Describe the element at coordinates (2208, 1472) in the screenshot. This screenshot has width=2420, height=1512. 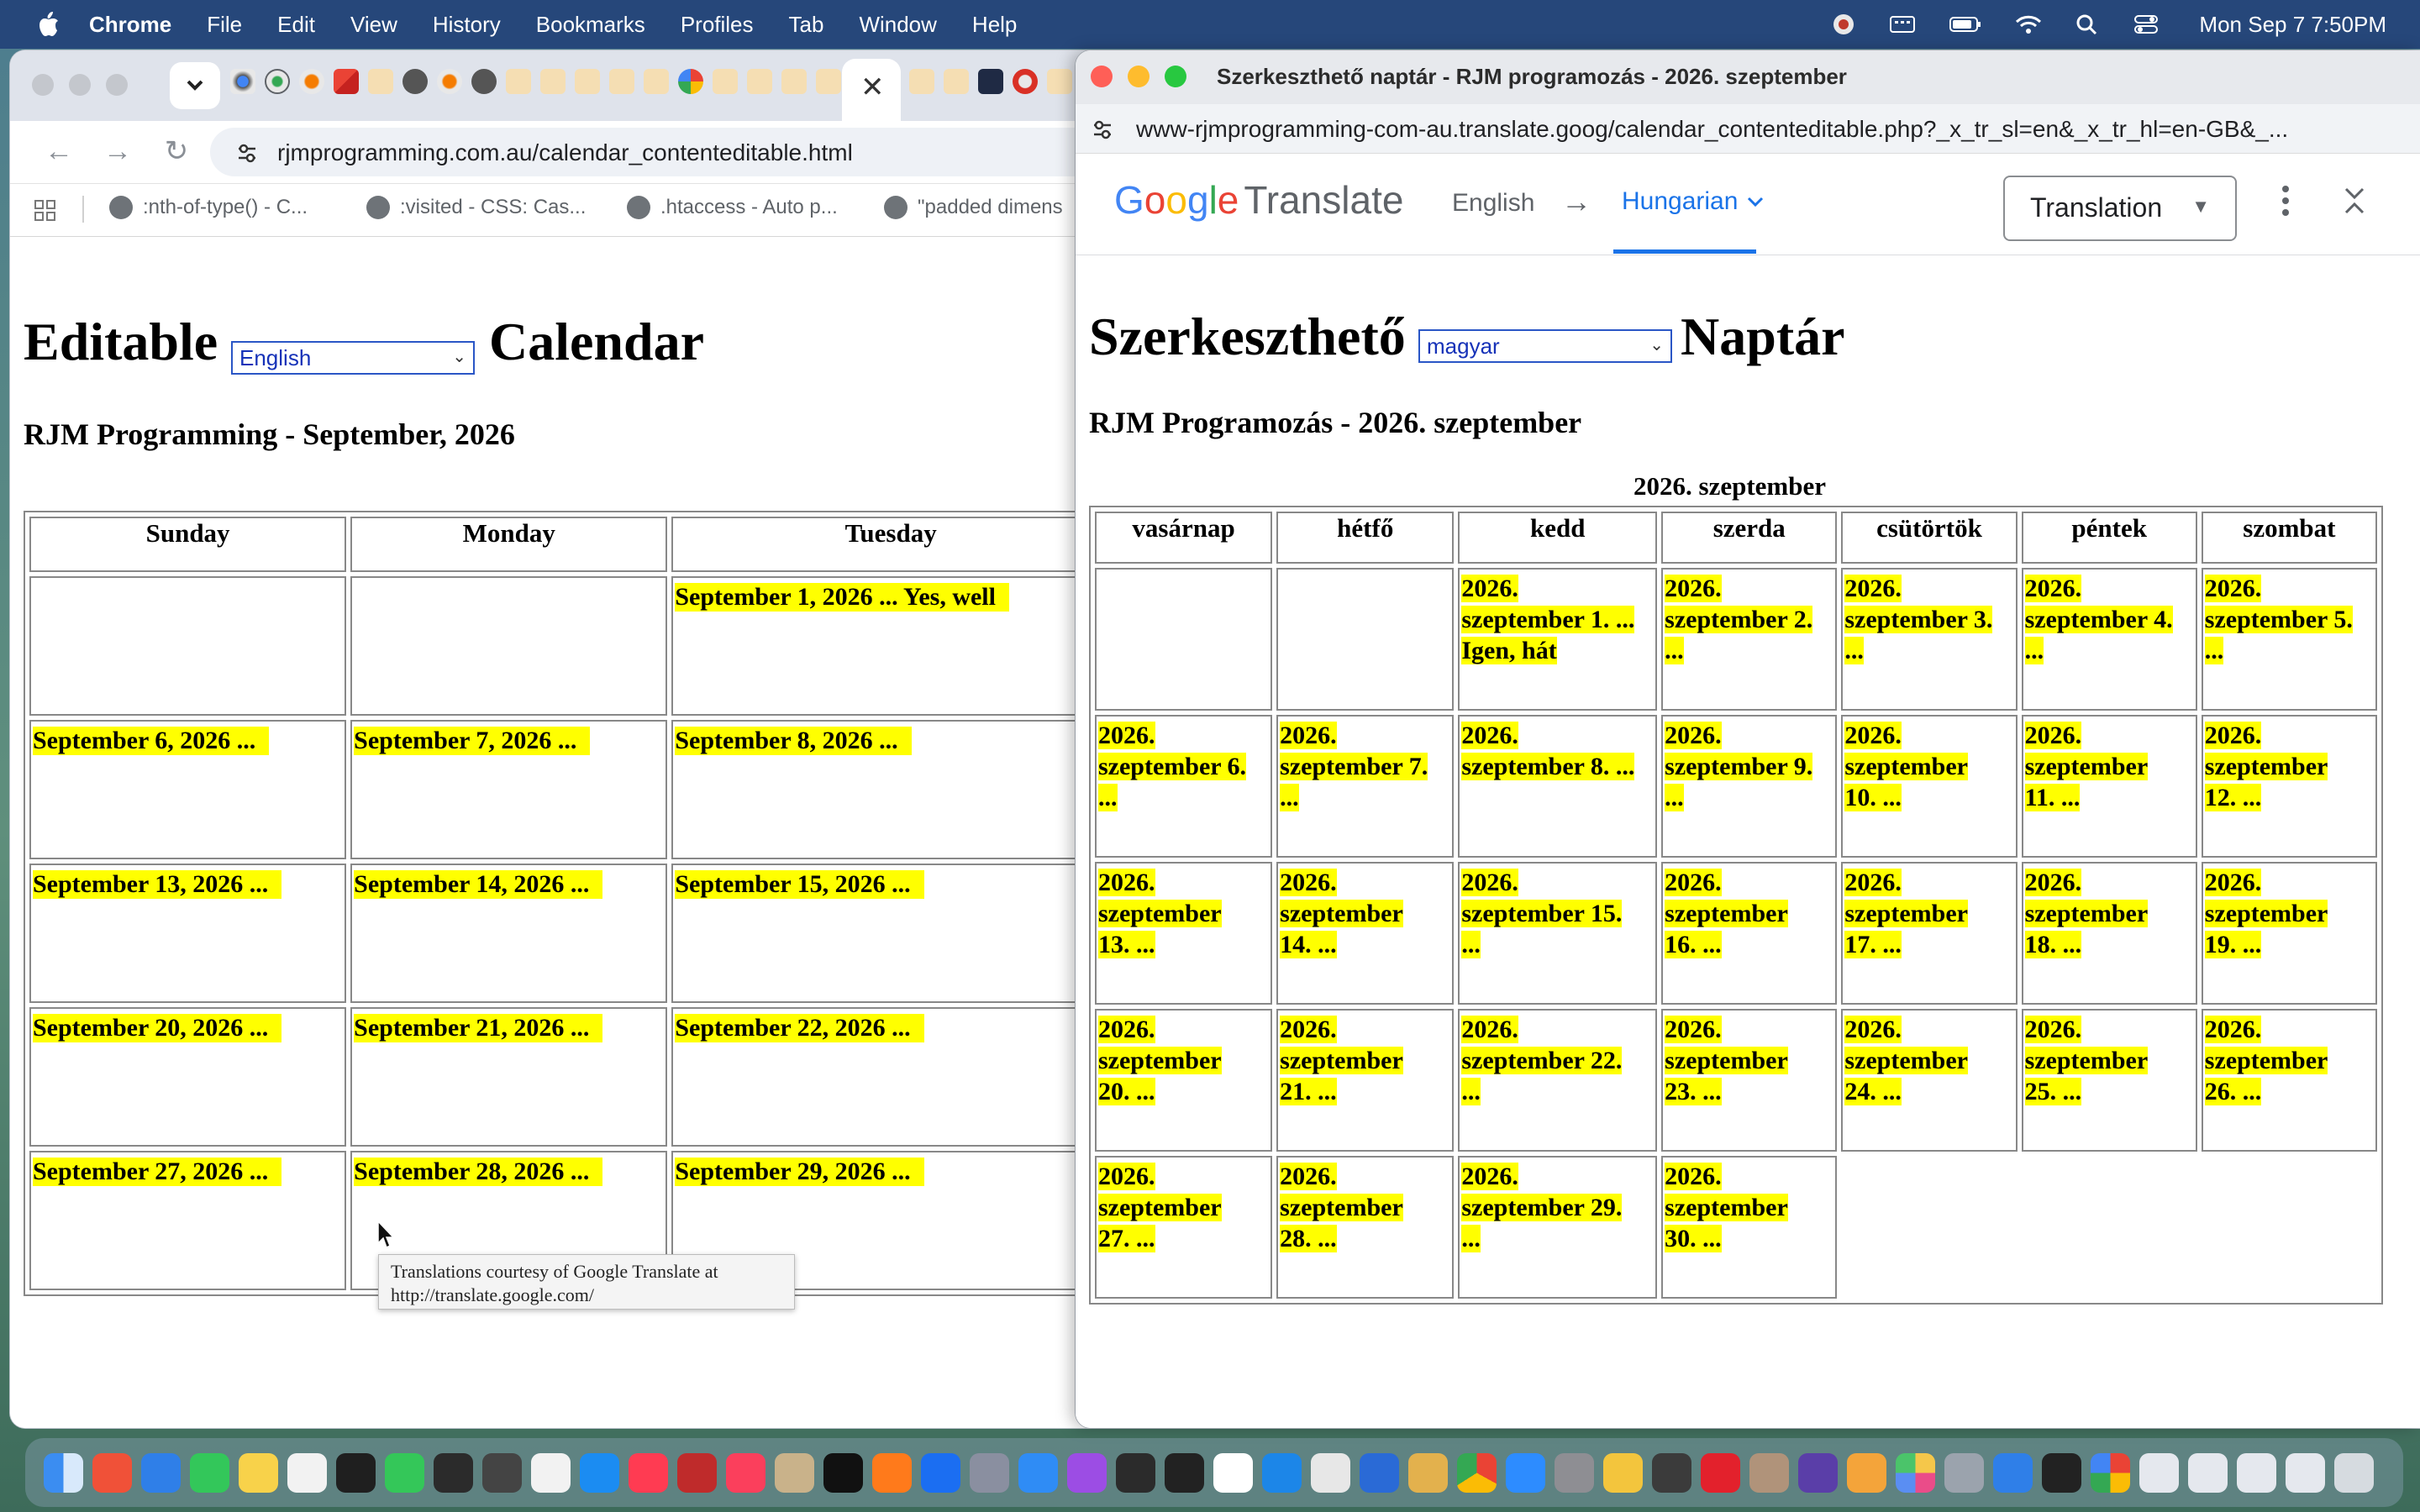
I see `document-2-icon` at that location.